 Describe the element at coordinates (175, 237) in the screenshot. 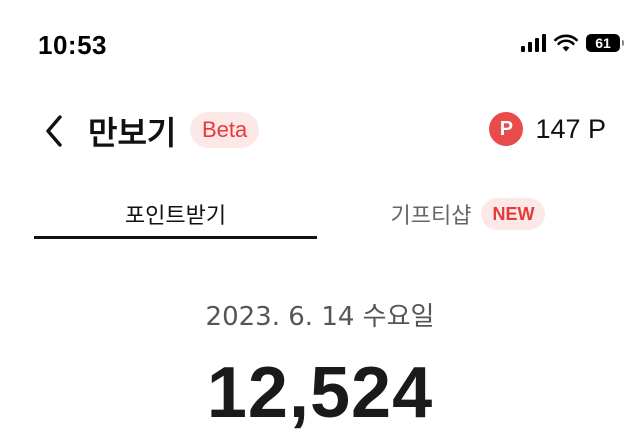

I see `active-tab-indicator` at that location.